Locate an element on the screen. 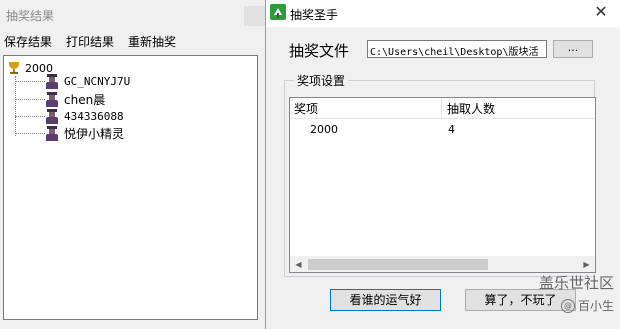 The image size is (620, 329). results-window-title: 抽奖结果 is located at coordinates (30, 16).